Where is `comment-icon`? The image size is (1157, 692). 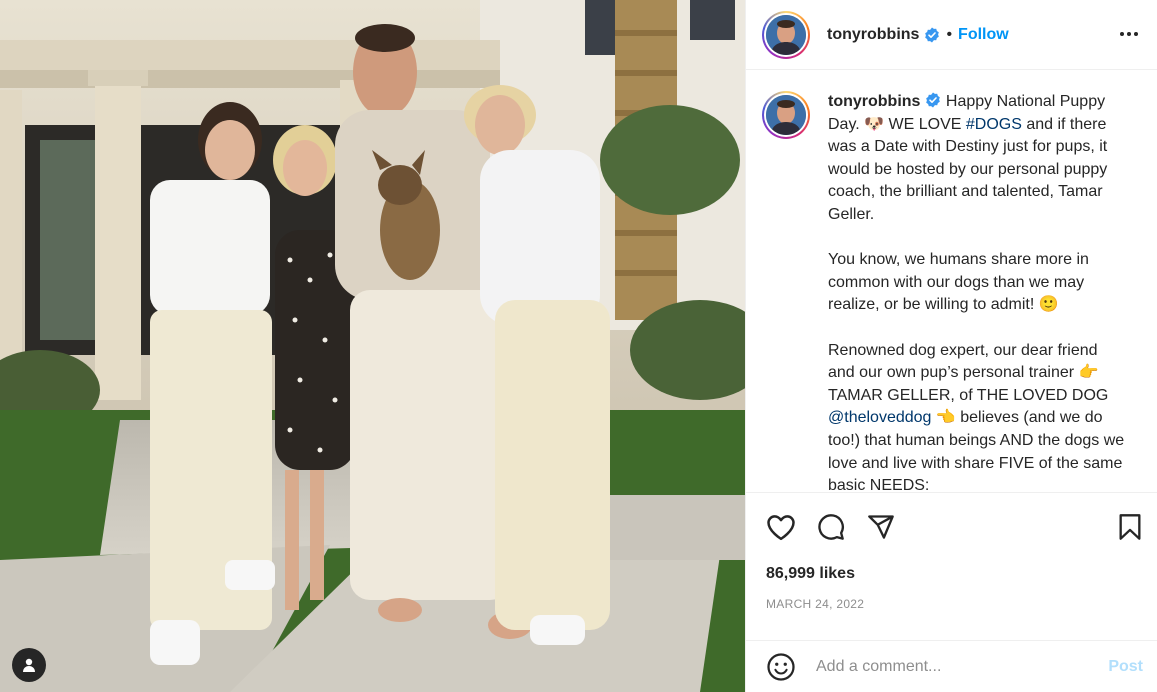
comment-icon is located at coordinates (831, 527).